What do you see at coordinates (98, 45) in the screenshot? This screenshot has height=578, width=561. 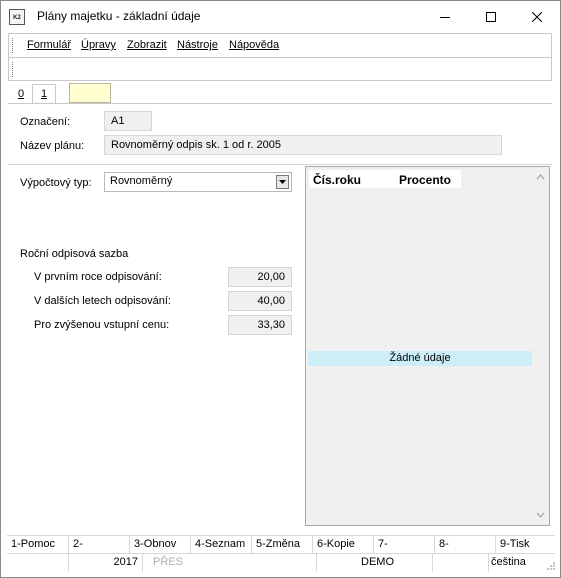 I see `menu-upravy: Úpravy` at bounding box center [98, 45].